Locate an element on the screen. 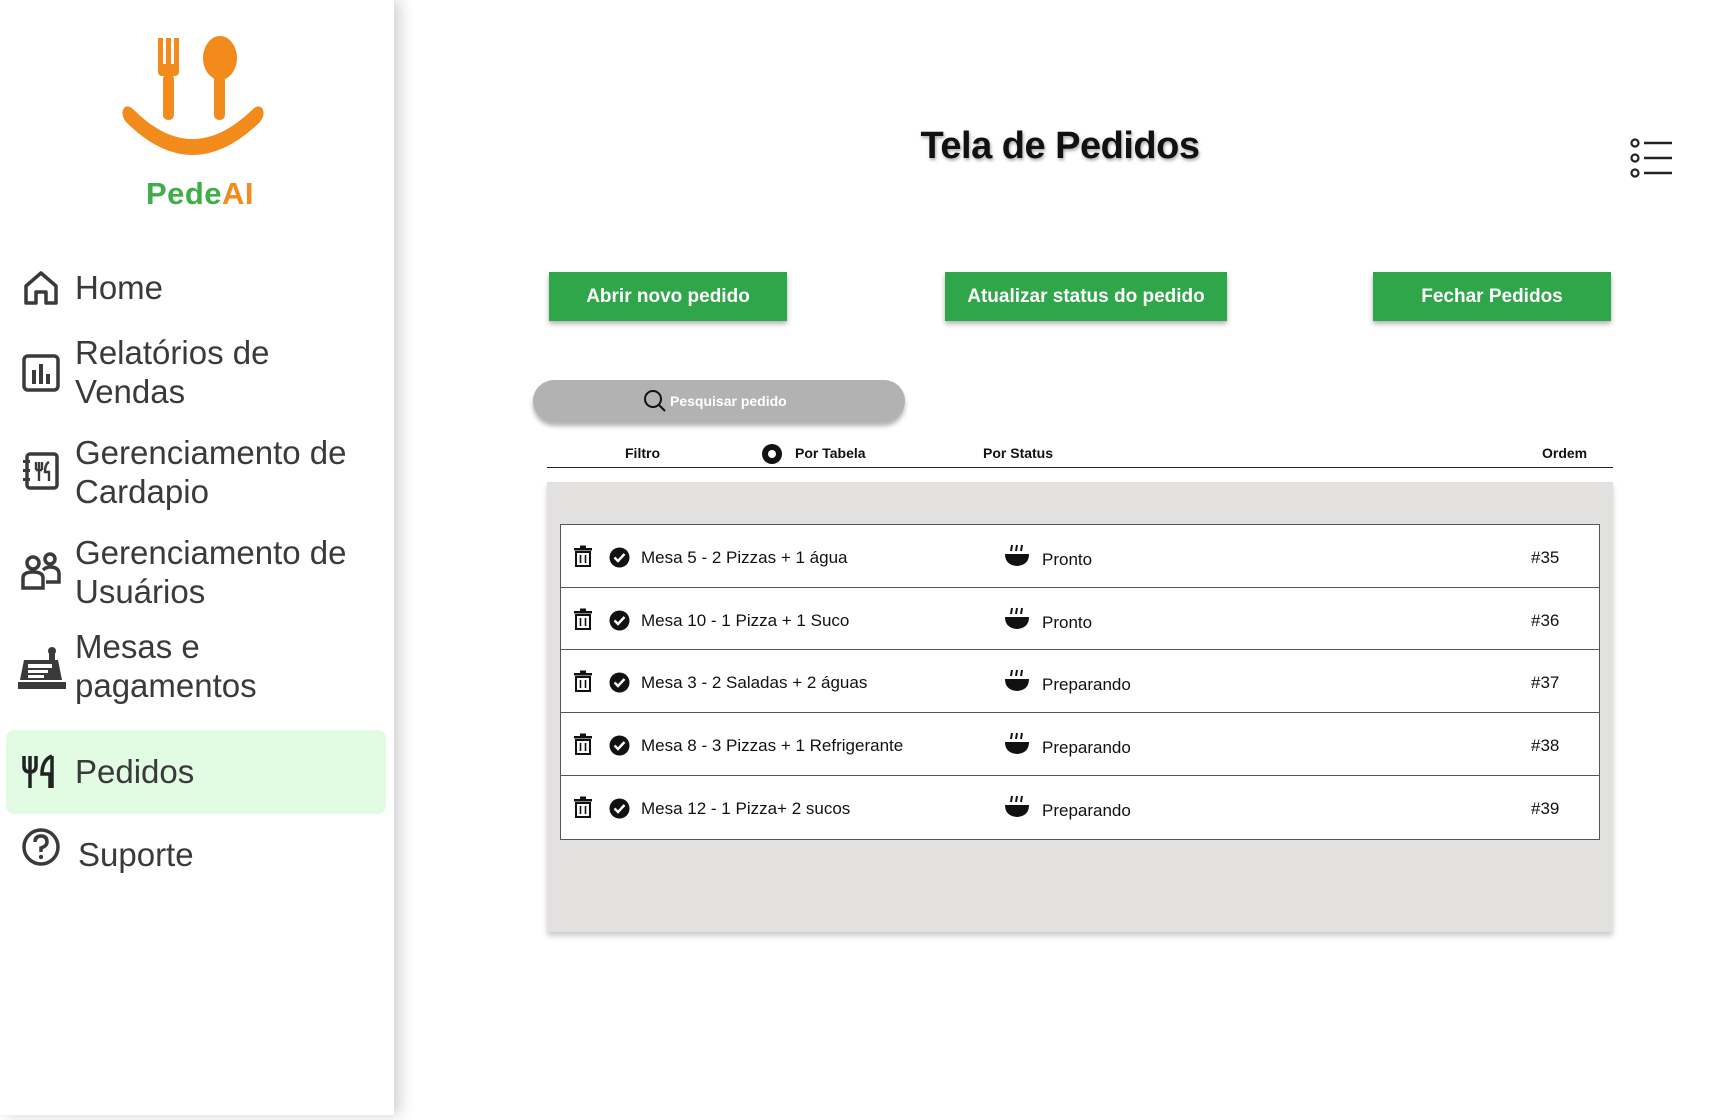 The height and width of the screenshot is (1120, 1728). users-icon is located at coordinates (41, 571).